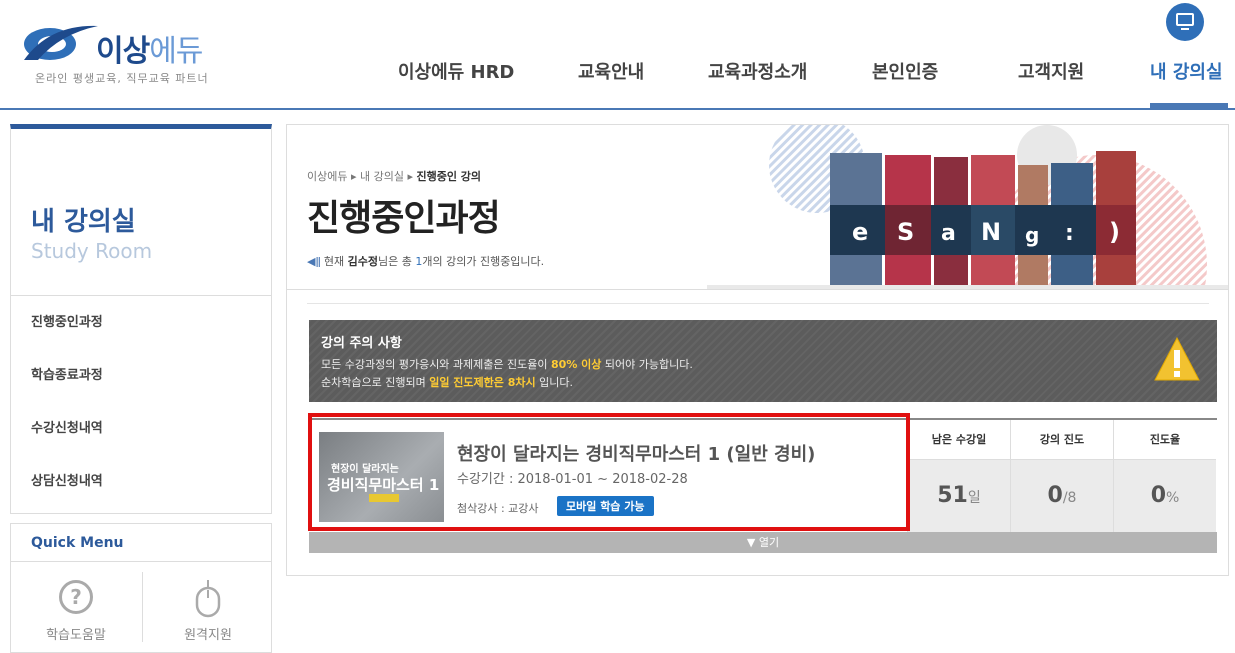  I want to click on speaker-icon: ◀ǁ, so click(314, 261).